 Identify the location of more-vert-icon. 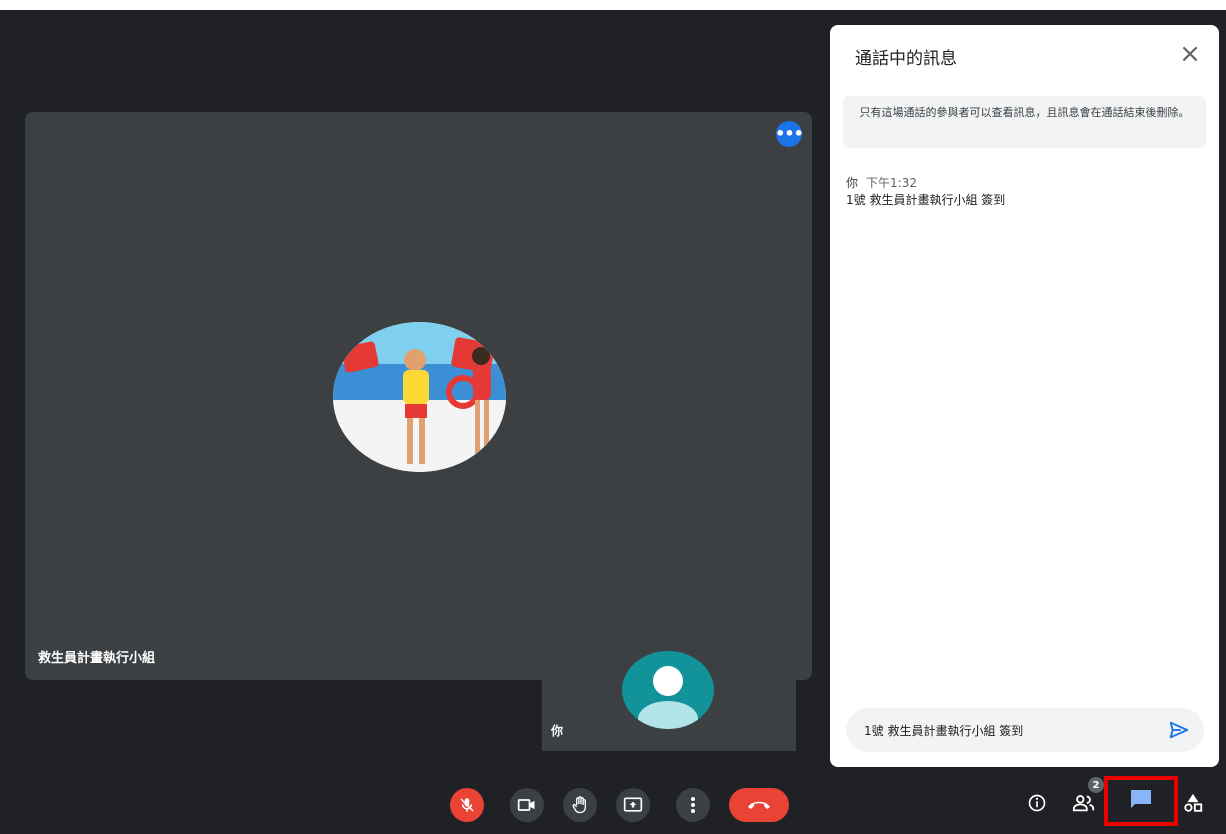
(693, 805).